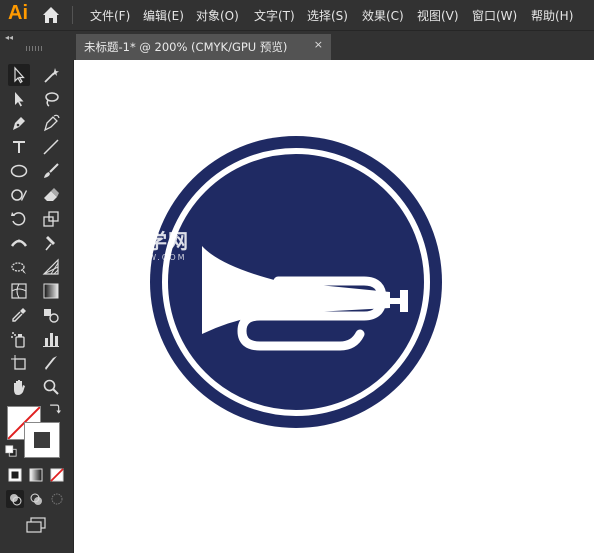 This screenshot has height=553, width=594. I want to click on line-icon, so click(51, 147).